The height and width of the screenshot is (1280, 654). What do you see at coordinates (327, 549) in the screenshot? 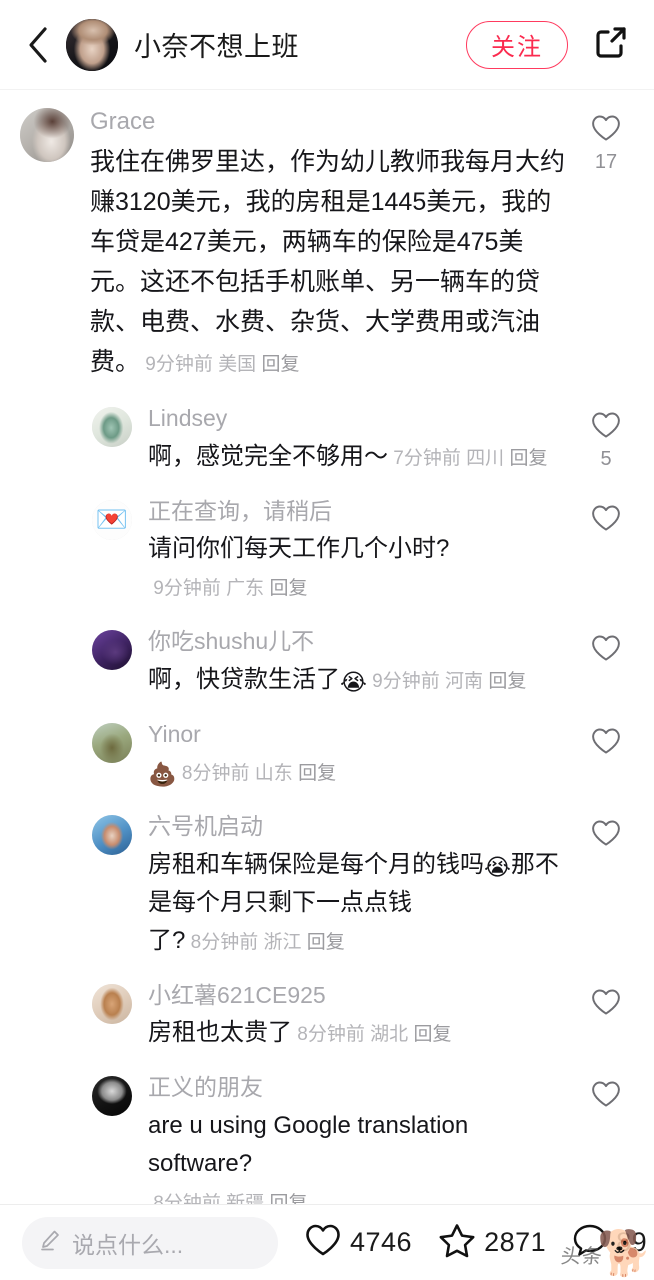
I see `reply-comment: 💌 正在查询，请稍后 请问你们每天工作几个小时? 9分钟前 广东 回复` at bounding box center [327, 549].